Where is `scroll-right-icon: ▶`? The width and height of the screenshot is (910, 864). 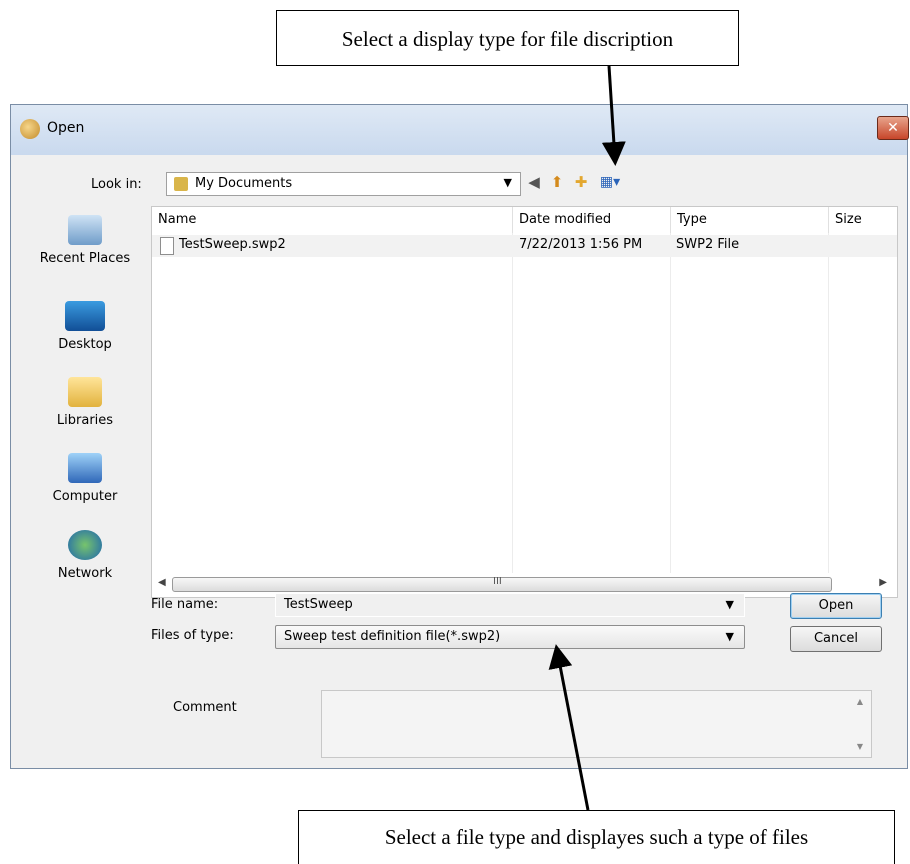
scroll-right-icon: ▶ is located at coordinates (883, 582).